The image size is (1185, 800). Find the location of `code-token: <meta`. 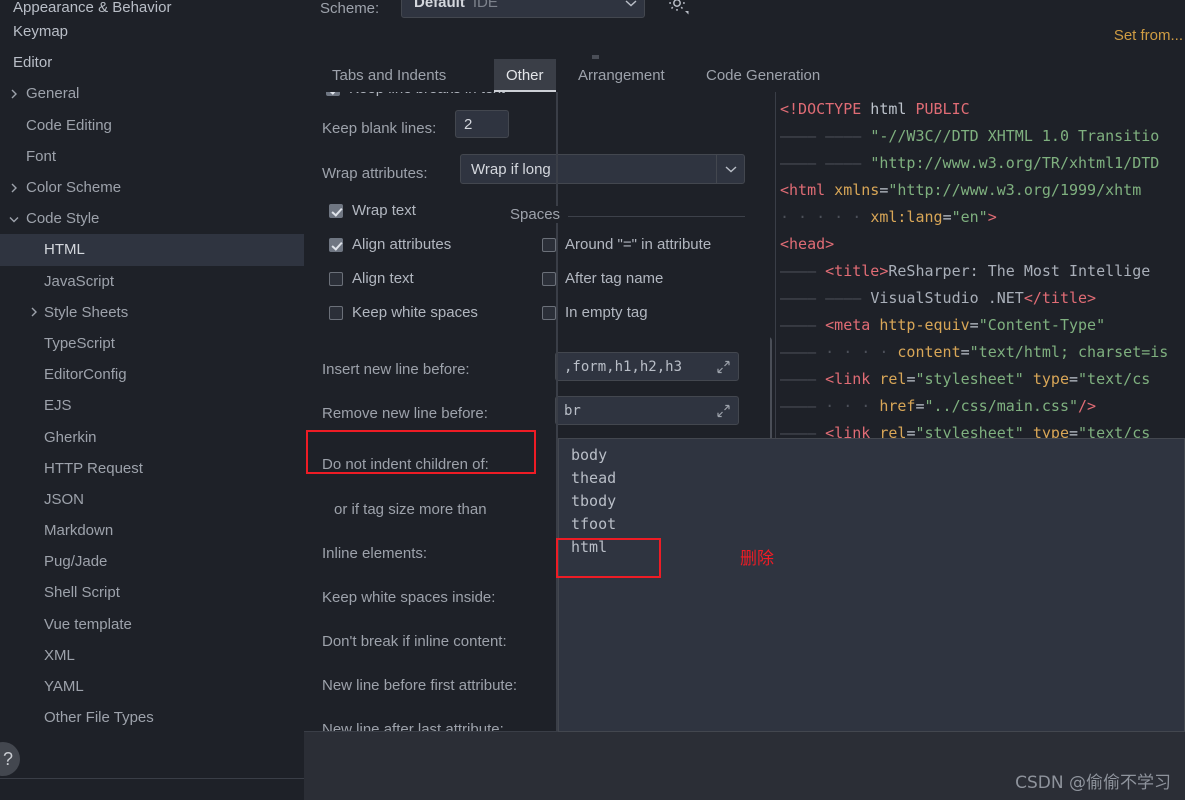

code-token: <meta is located at coordinates (848, 325).